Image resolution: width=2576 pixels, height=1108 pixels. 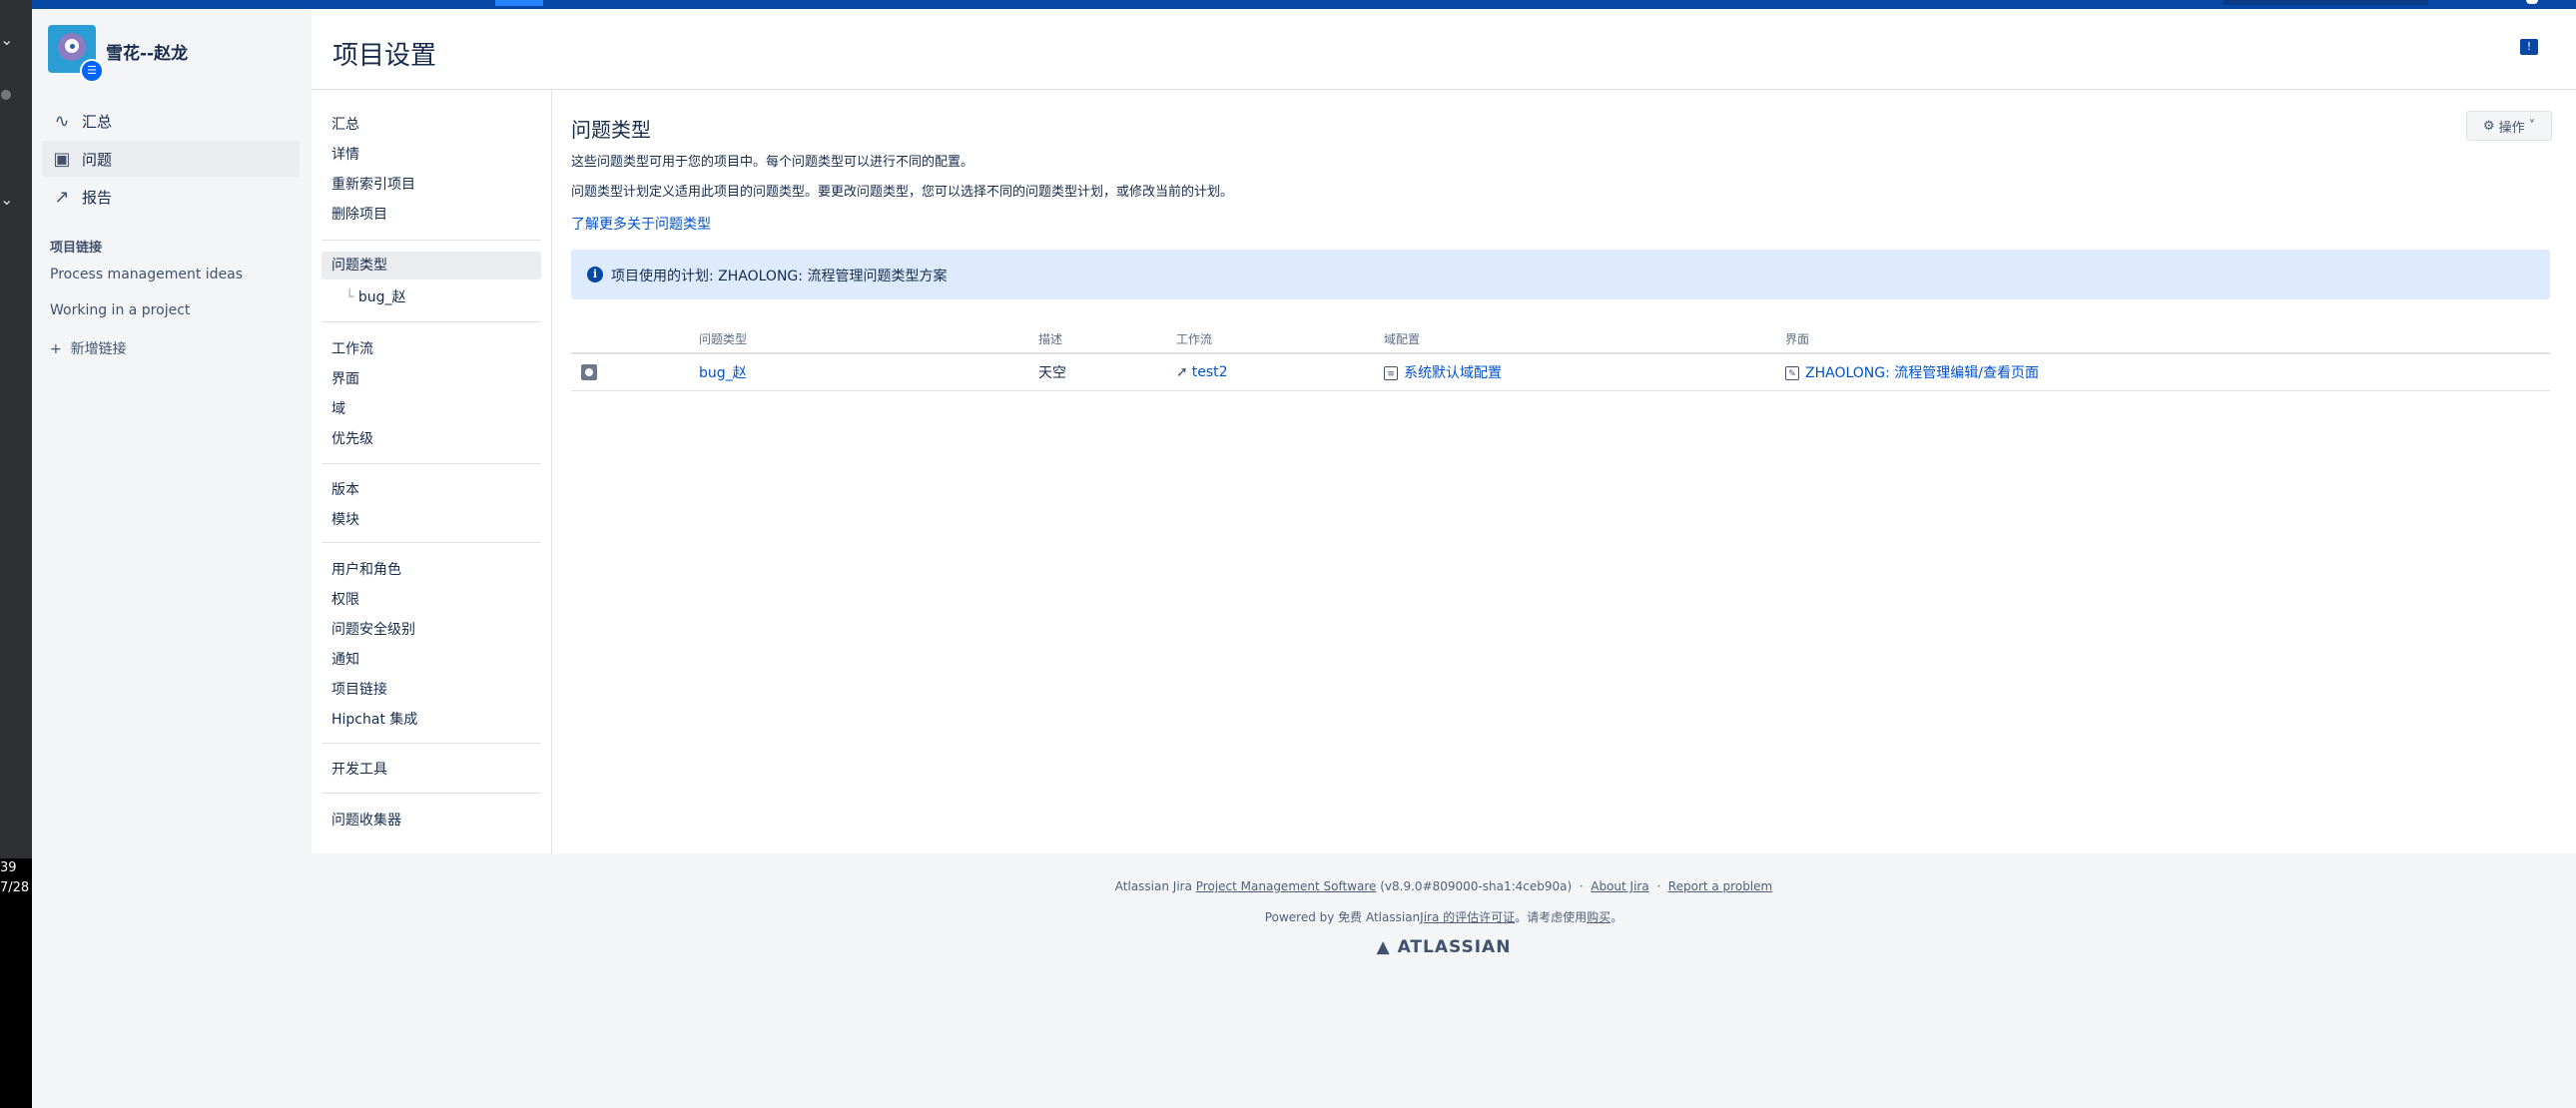 I want to click on workflow-cell: ➚ test2, so click(x=1280, y=372).